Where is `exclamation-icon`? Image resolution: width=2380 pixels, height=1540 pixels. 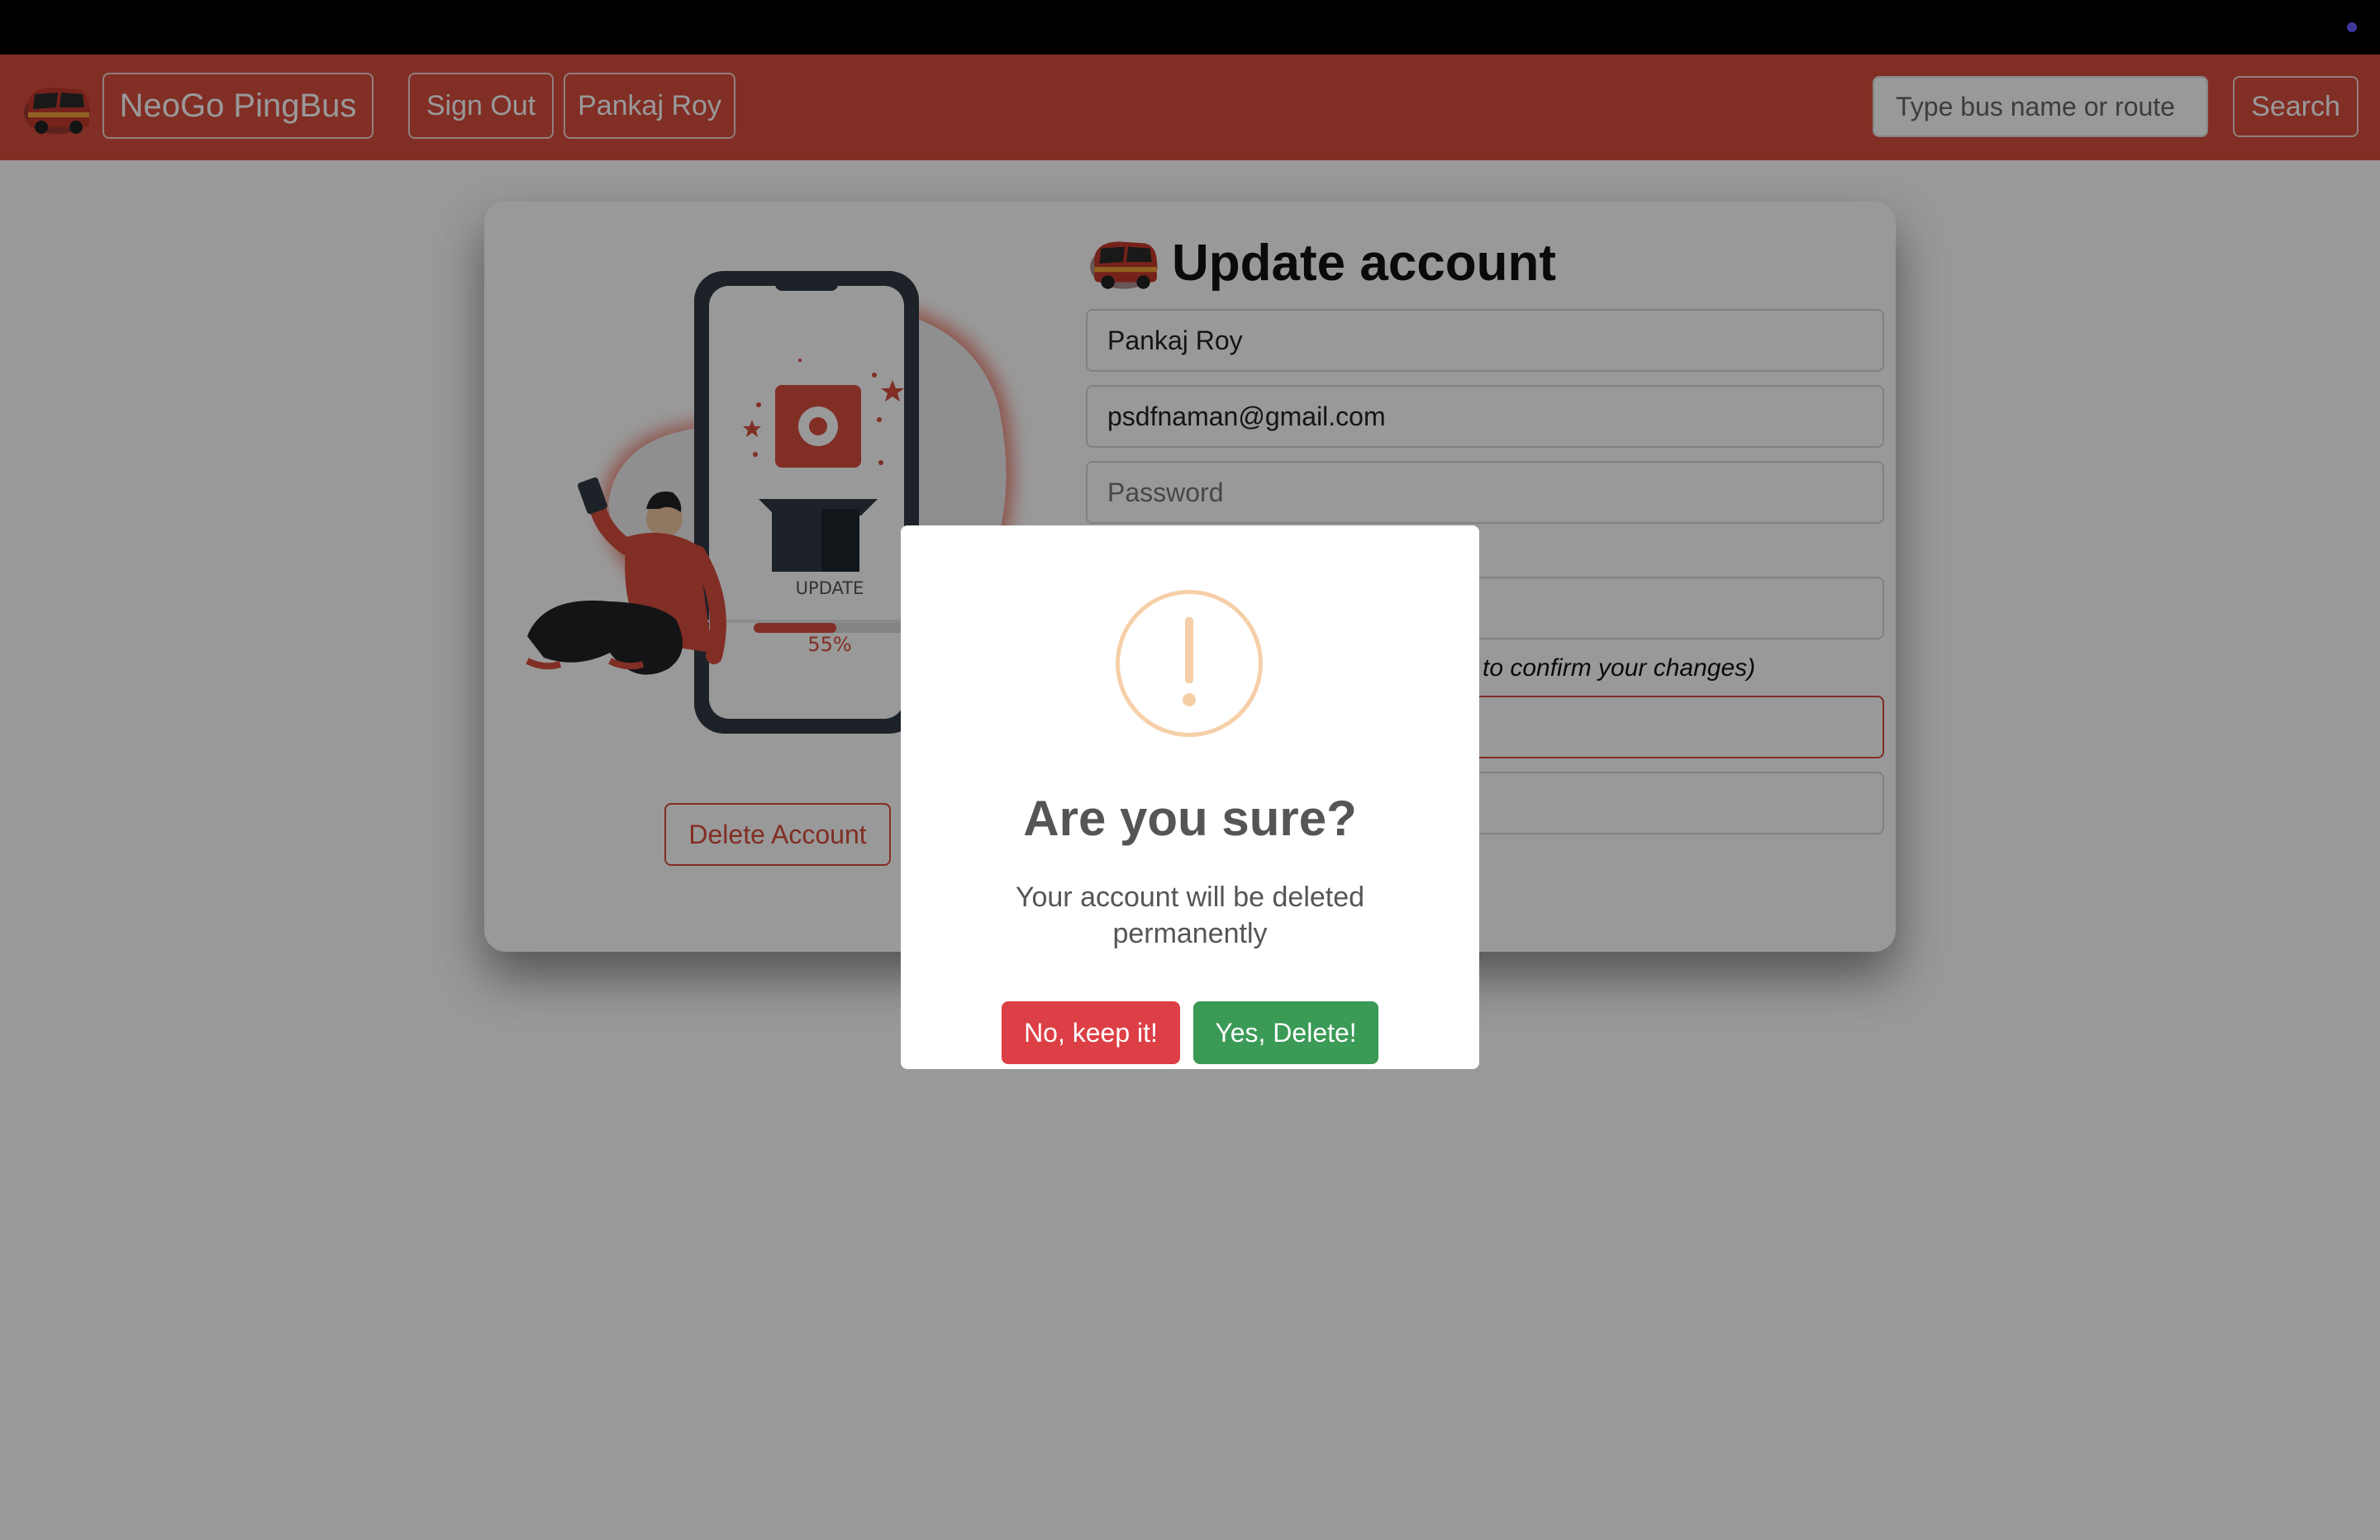 exclamation-icon is located at coordinates (1189, 663).